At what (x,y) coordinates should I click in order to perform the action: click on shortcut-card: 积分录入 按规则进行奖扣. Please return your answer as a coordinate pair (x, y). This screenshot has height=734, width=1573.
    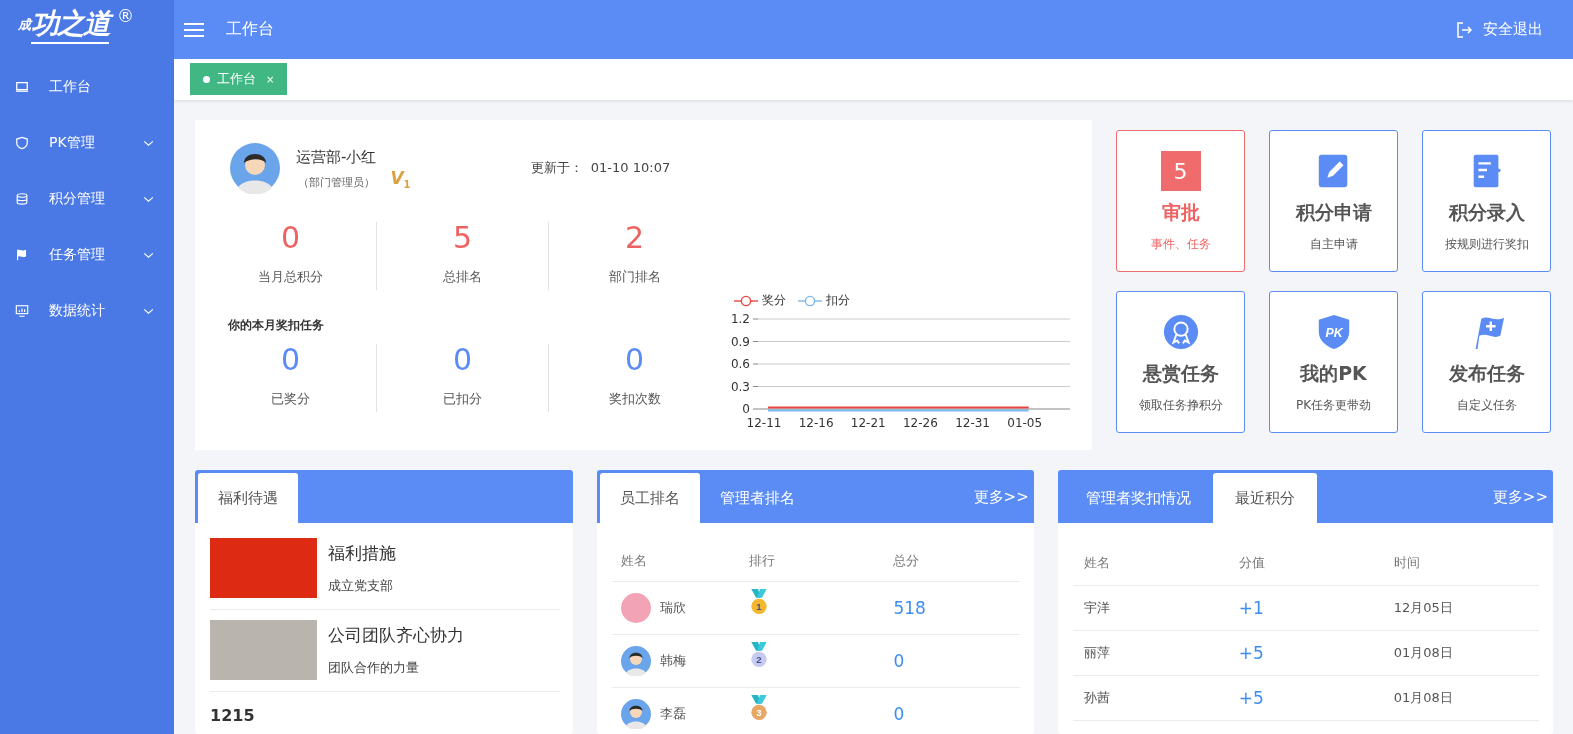
    Looking at the image, I should click on (1486, 201).